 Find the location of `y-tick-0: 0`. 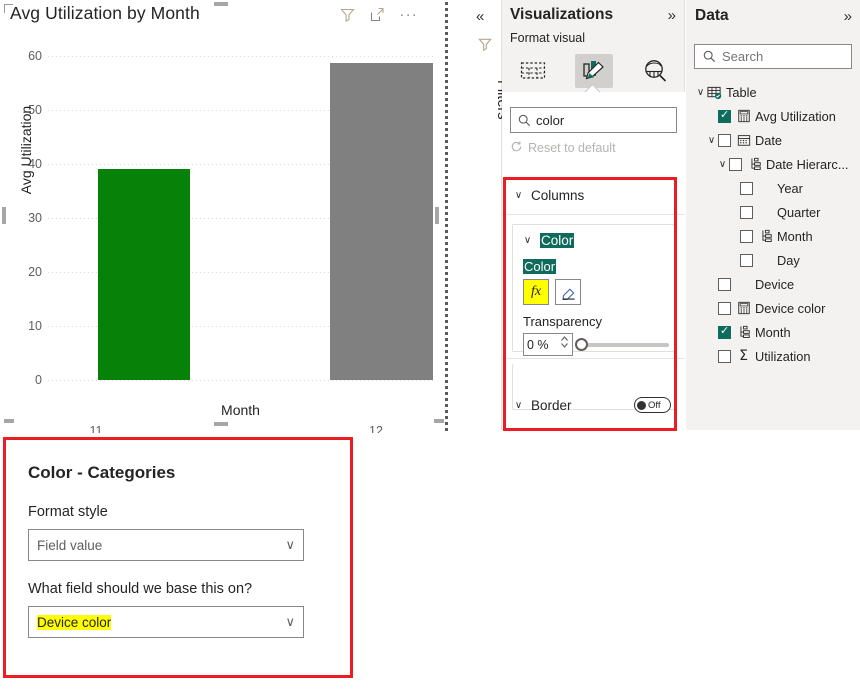

y-tick-0: 0 is located at coordinates (38, 380).